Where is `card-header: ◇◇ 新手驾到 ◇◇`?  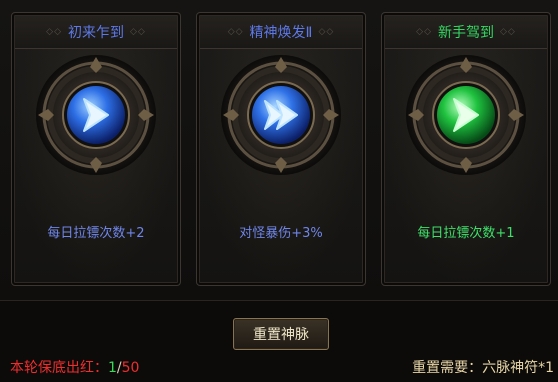
card-header: ◇◇ 新手驾到 ◇◇ is located at coordinates (466, 32).